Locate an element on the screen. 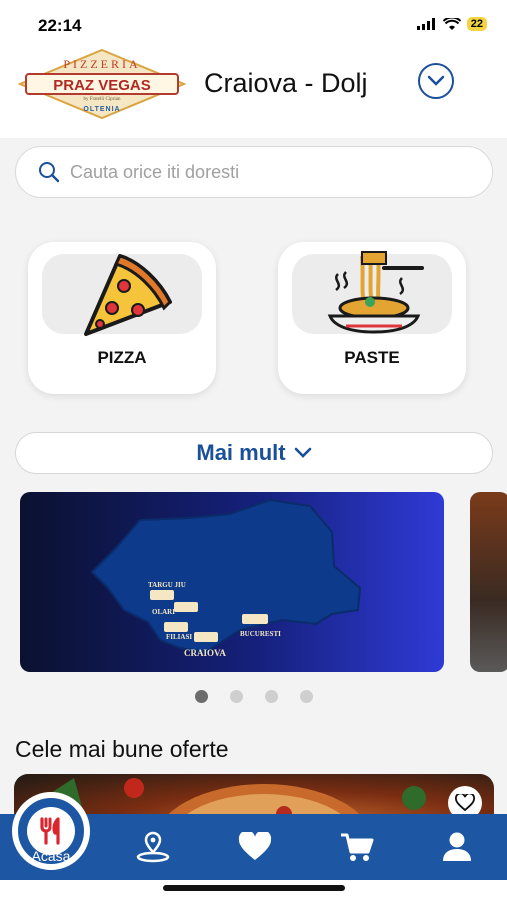 This screenshot has width=507, height=900. offers-section-title: Cele mai bune oferte is located at coordinates (122, 749).